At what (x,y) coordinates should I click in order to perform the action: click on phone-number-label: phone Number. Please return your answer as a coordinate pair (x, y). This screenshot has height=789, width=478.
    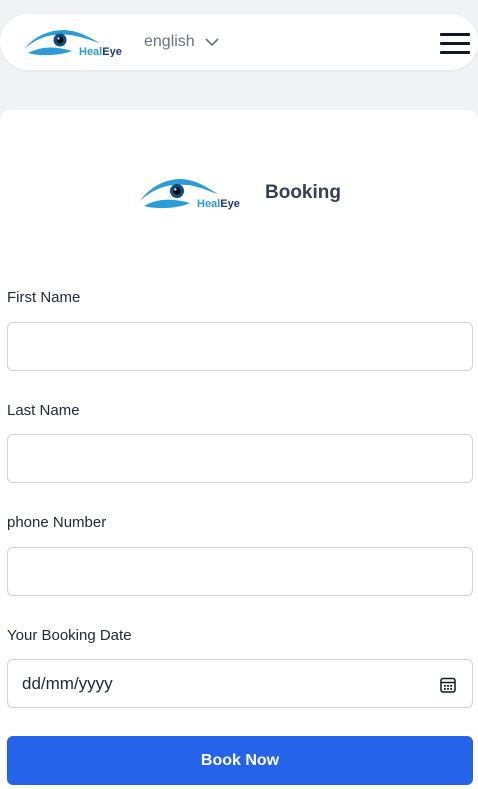
    Looking at the image, I should click on (57, 522).